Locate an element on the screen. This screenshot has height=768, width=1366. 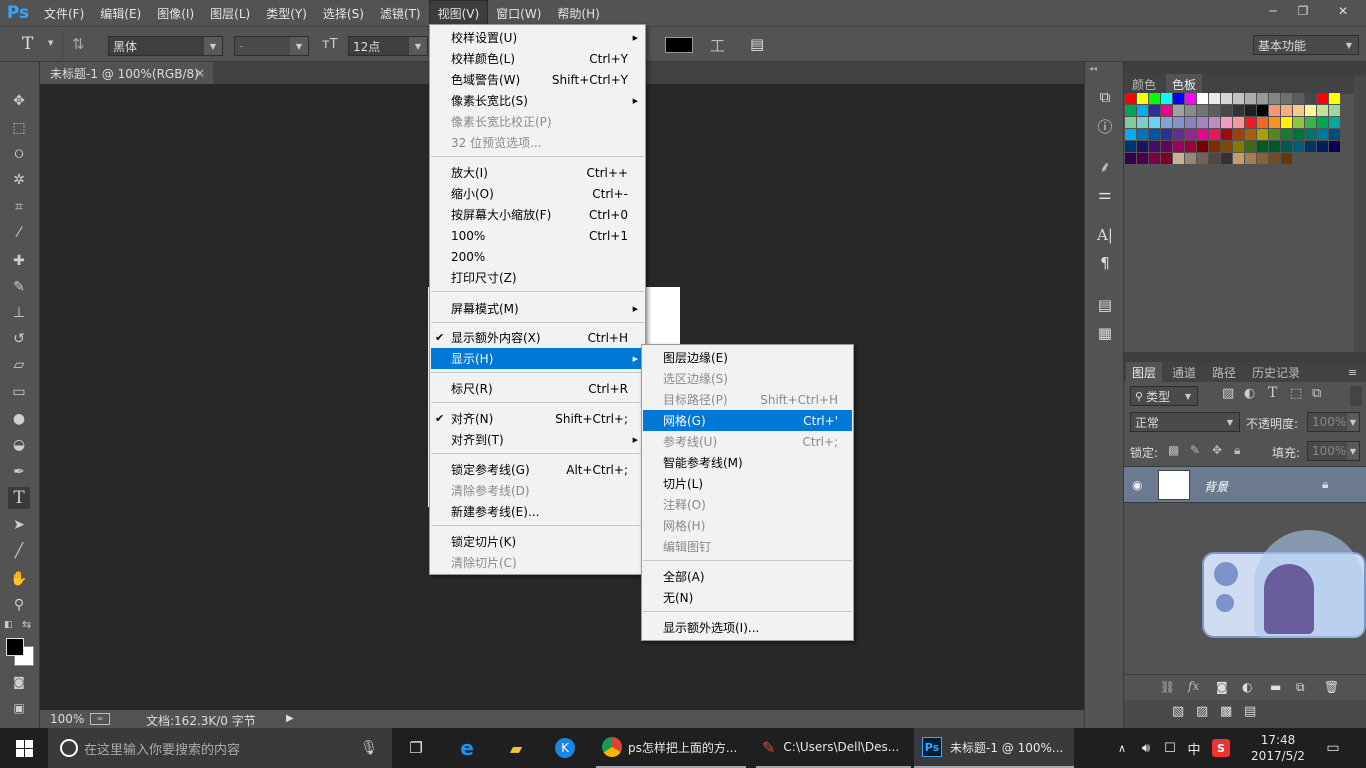
delete-layer-icon: 🗑︎ is located at coordinates (1331, 687).